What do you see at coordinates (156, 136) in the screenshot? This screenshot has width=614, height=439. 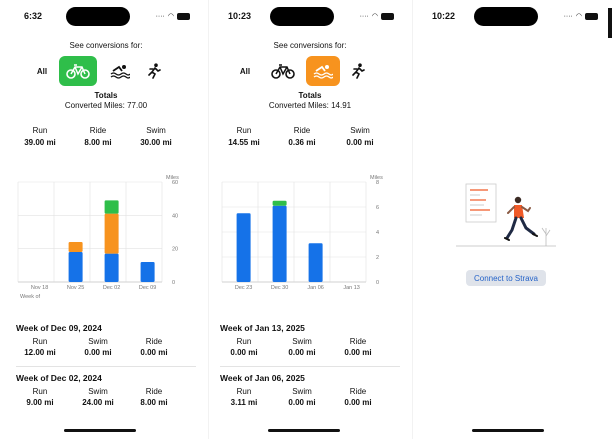 I see `summary-swim: Swim 30.00 mi` at bounding box center [156, 136].